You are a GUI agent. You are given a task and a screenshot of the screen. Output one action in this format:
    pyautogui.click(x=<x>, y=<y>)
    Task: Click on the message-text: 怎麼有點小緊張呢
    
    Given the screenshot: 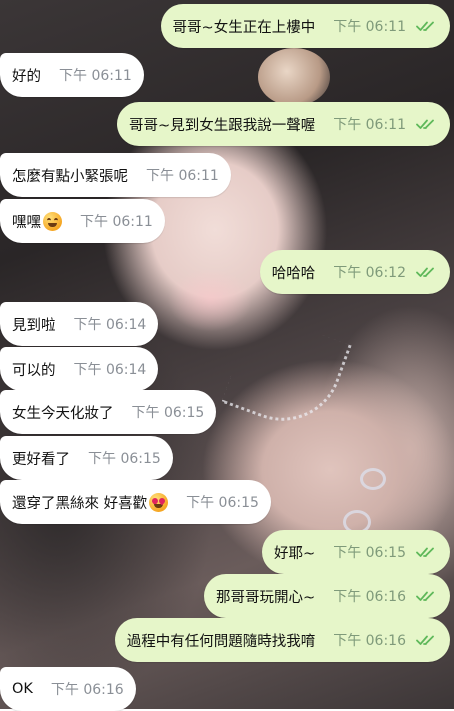 What is the action you would take?
    pyautogui.click(x=70, y=176)
    